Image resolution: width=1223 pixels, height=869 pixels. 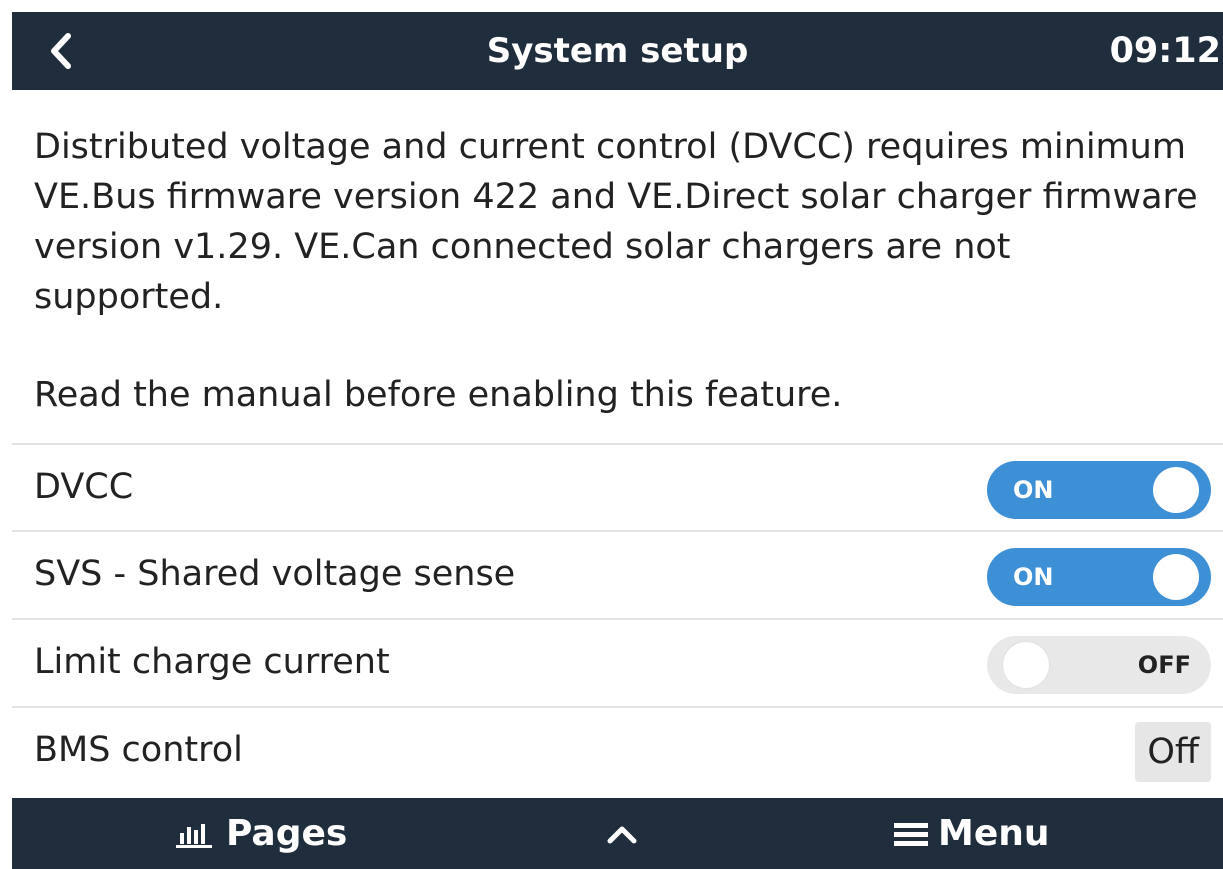 I want to click on setting-label: SVS - Shared voltage sense, so click(x=275, y=574).